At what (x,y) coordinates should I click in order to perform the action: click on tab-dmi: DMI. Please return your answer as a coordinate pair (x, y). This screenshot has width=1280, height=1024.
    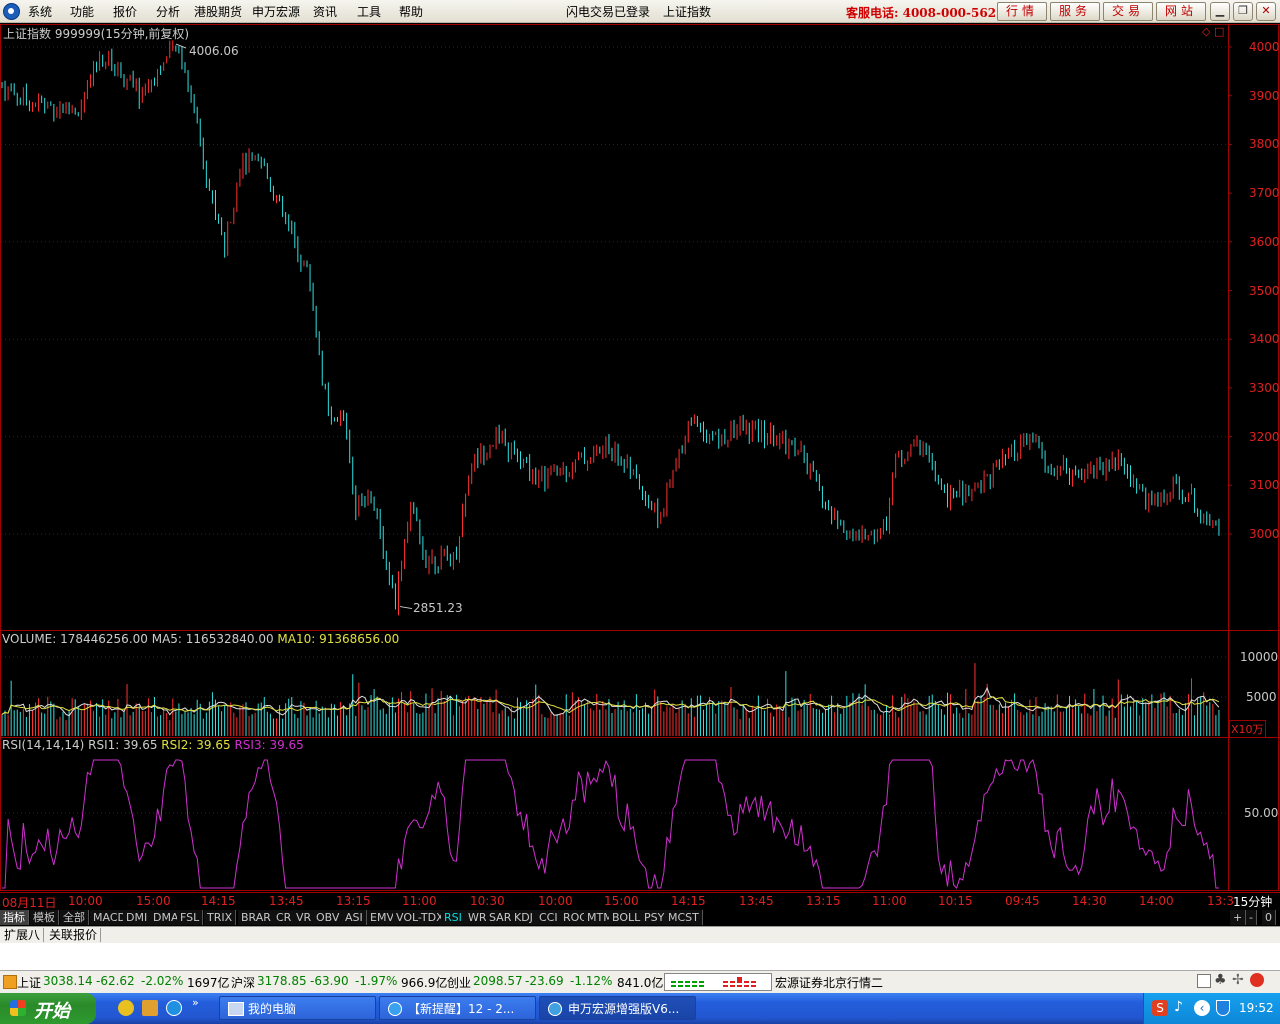
    Looking at the image, I should click on (137, 917).